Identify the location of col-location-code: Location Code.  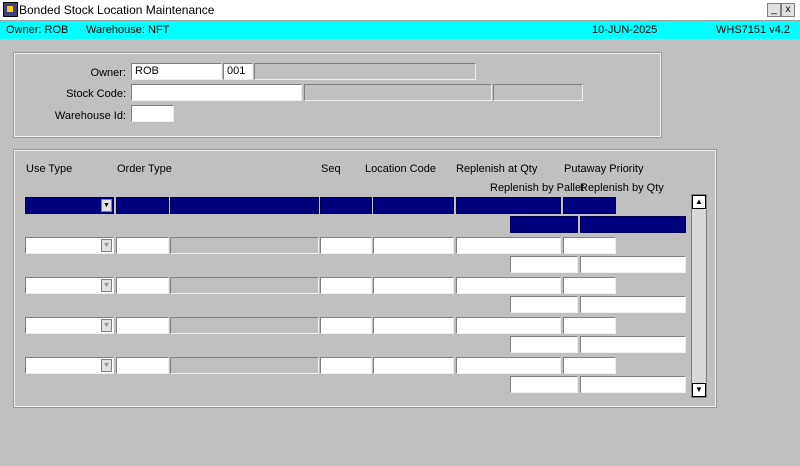
(400, 169).